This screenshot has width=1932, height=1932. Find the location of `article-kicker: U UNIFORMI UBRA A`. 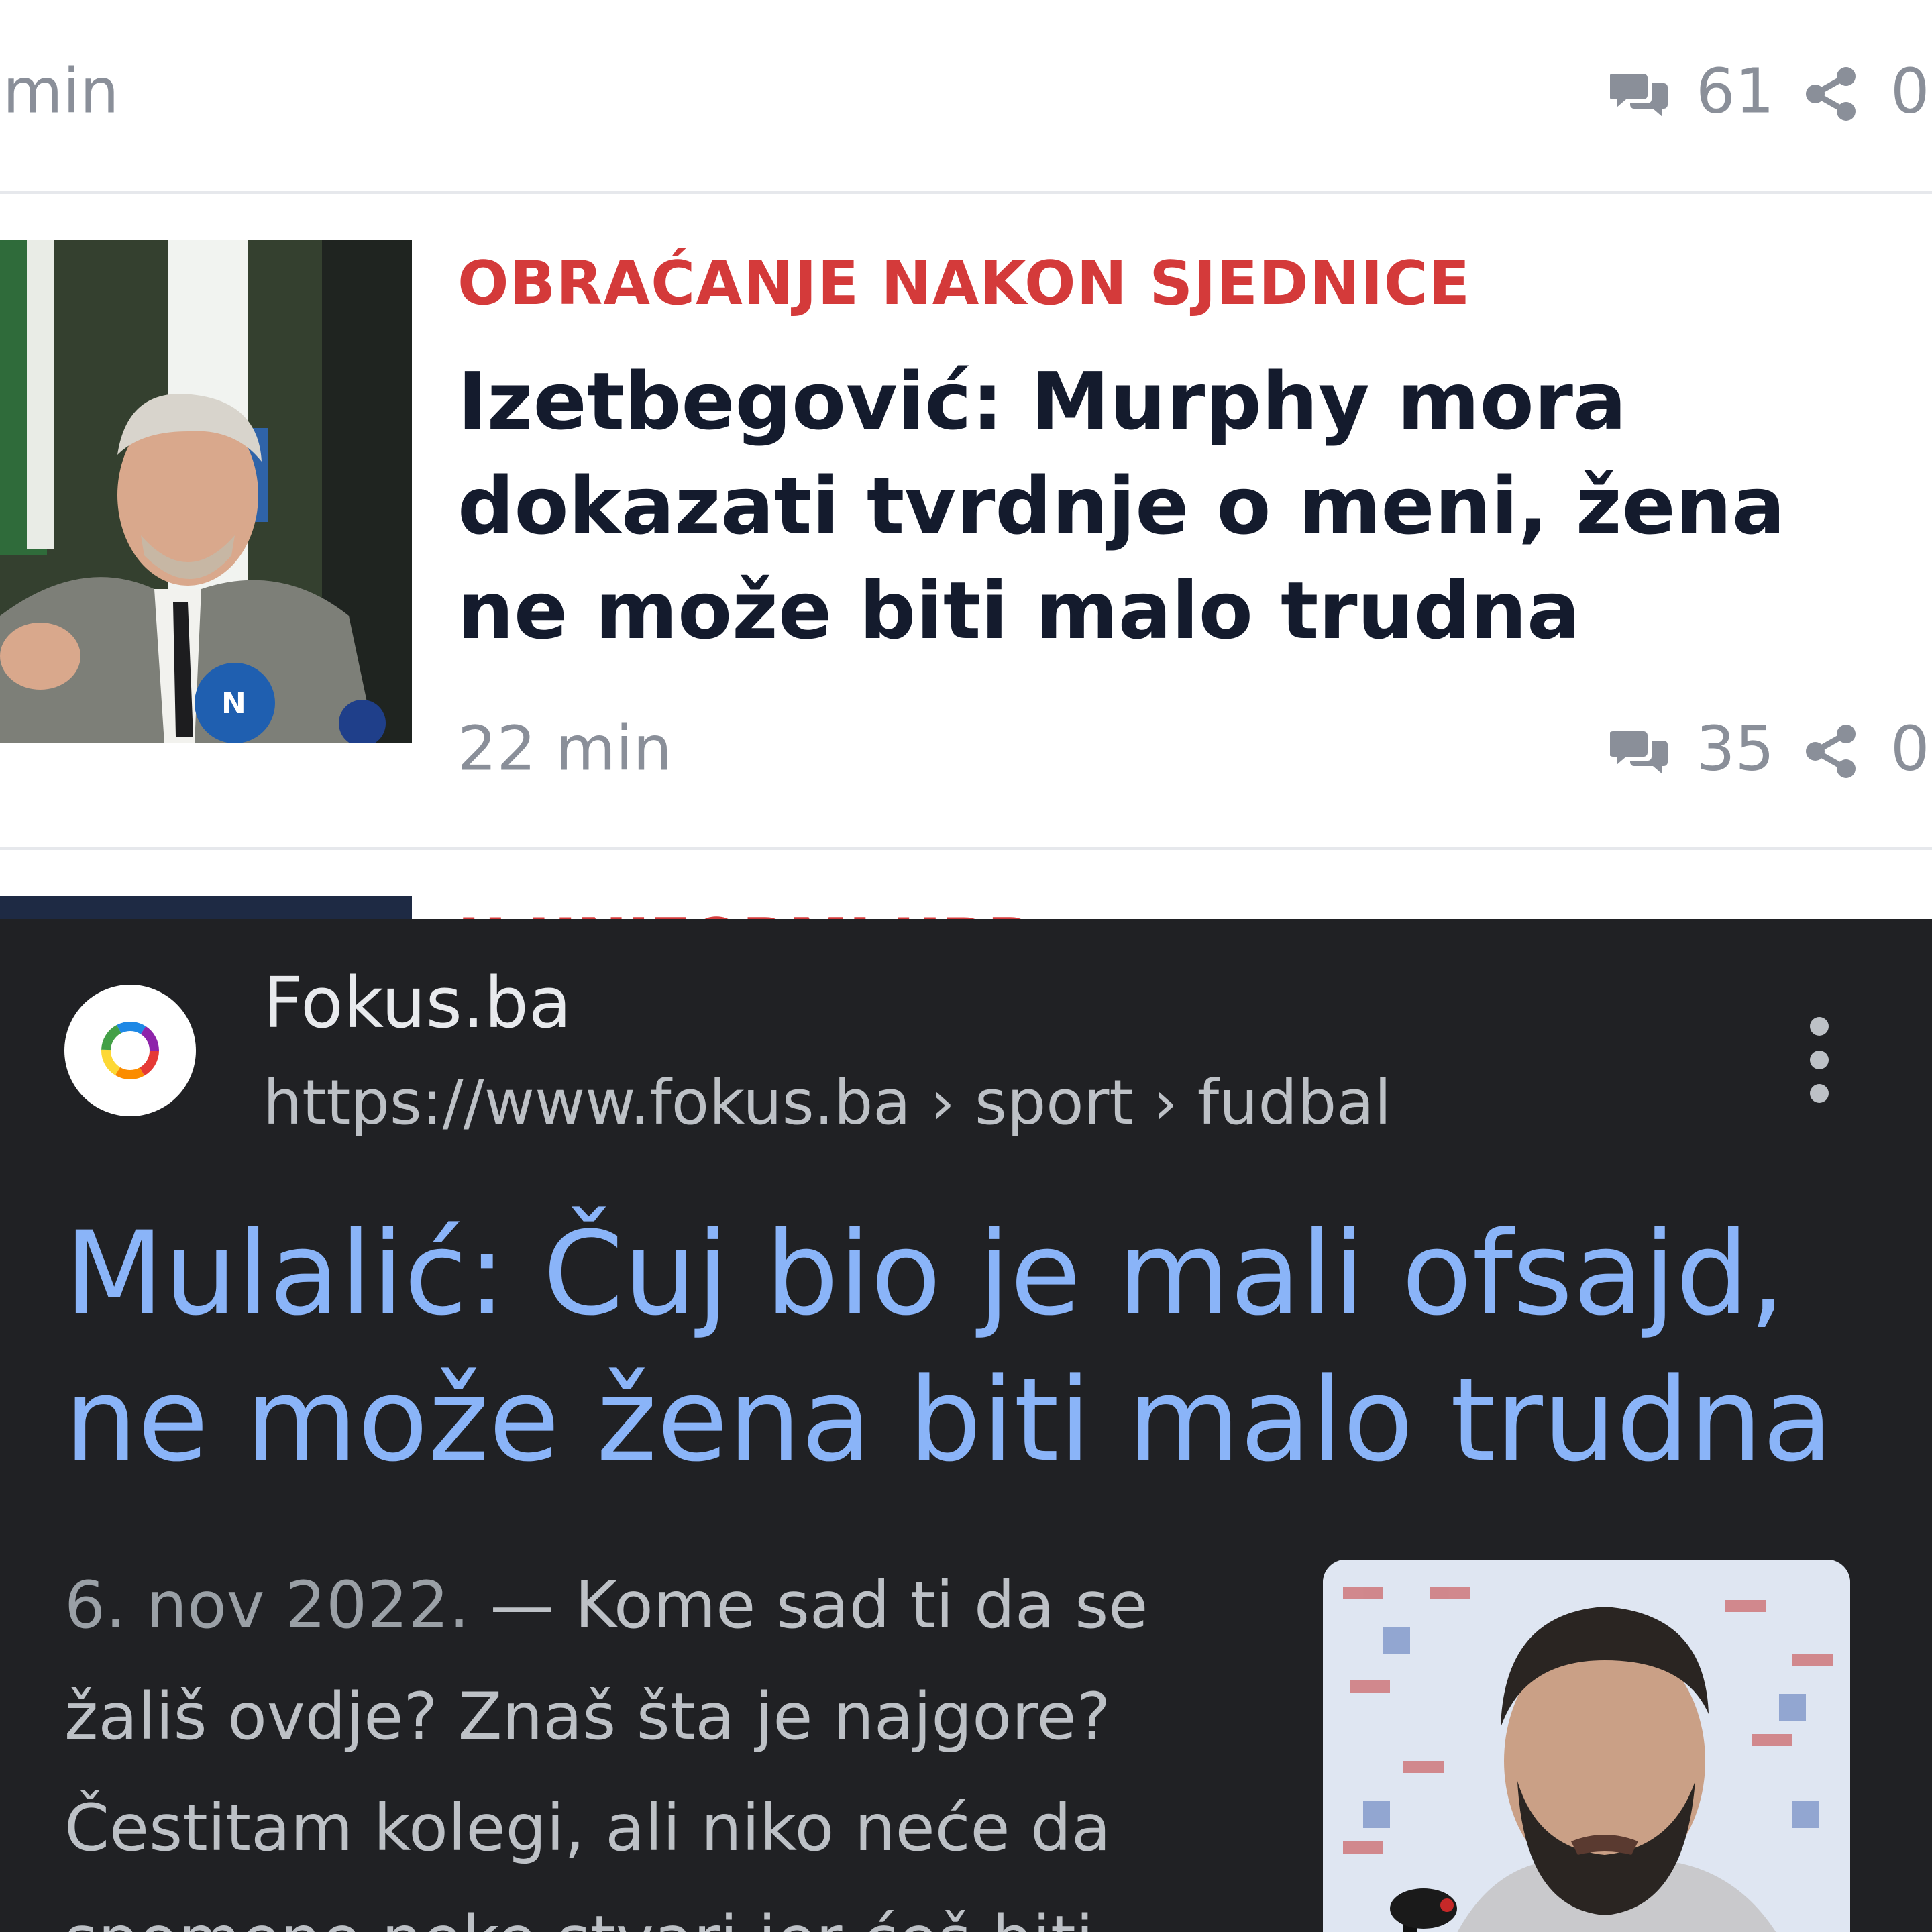

article-kicker: U UNIFORMI UBRA A is located at coordinates (739, 915).